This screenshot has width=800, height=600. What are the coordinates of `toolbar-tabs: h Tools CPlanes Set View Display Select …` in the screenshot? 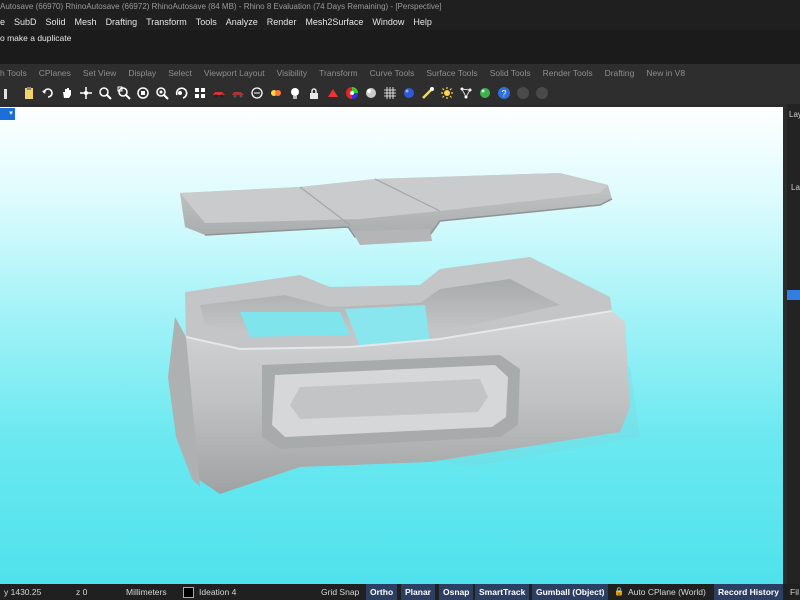 It's located at (400, 73).